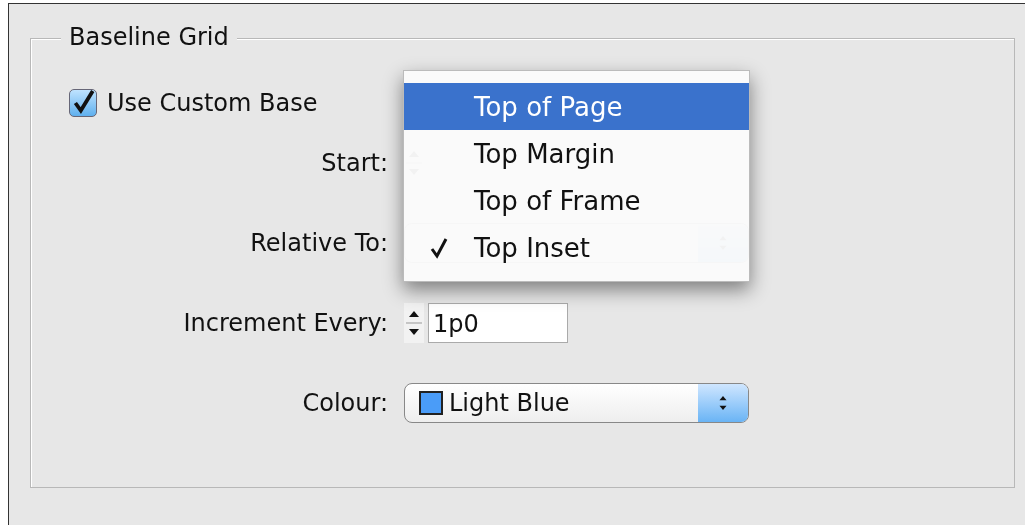 This screenshot has width=1025, height=525. What do you see at coordinates (285, 323) in the screenshot?
I see `field-label: Increment Every:` at bounding box center [285, 323].